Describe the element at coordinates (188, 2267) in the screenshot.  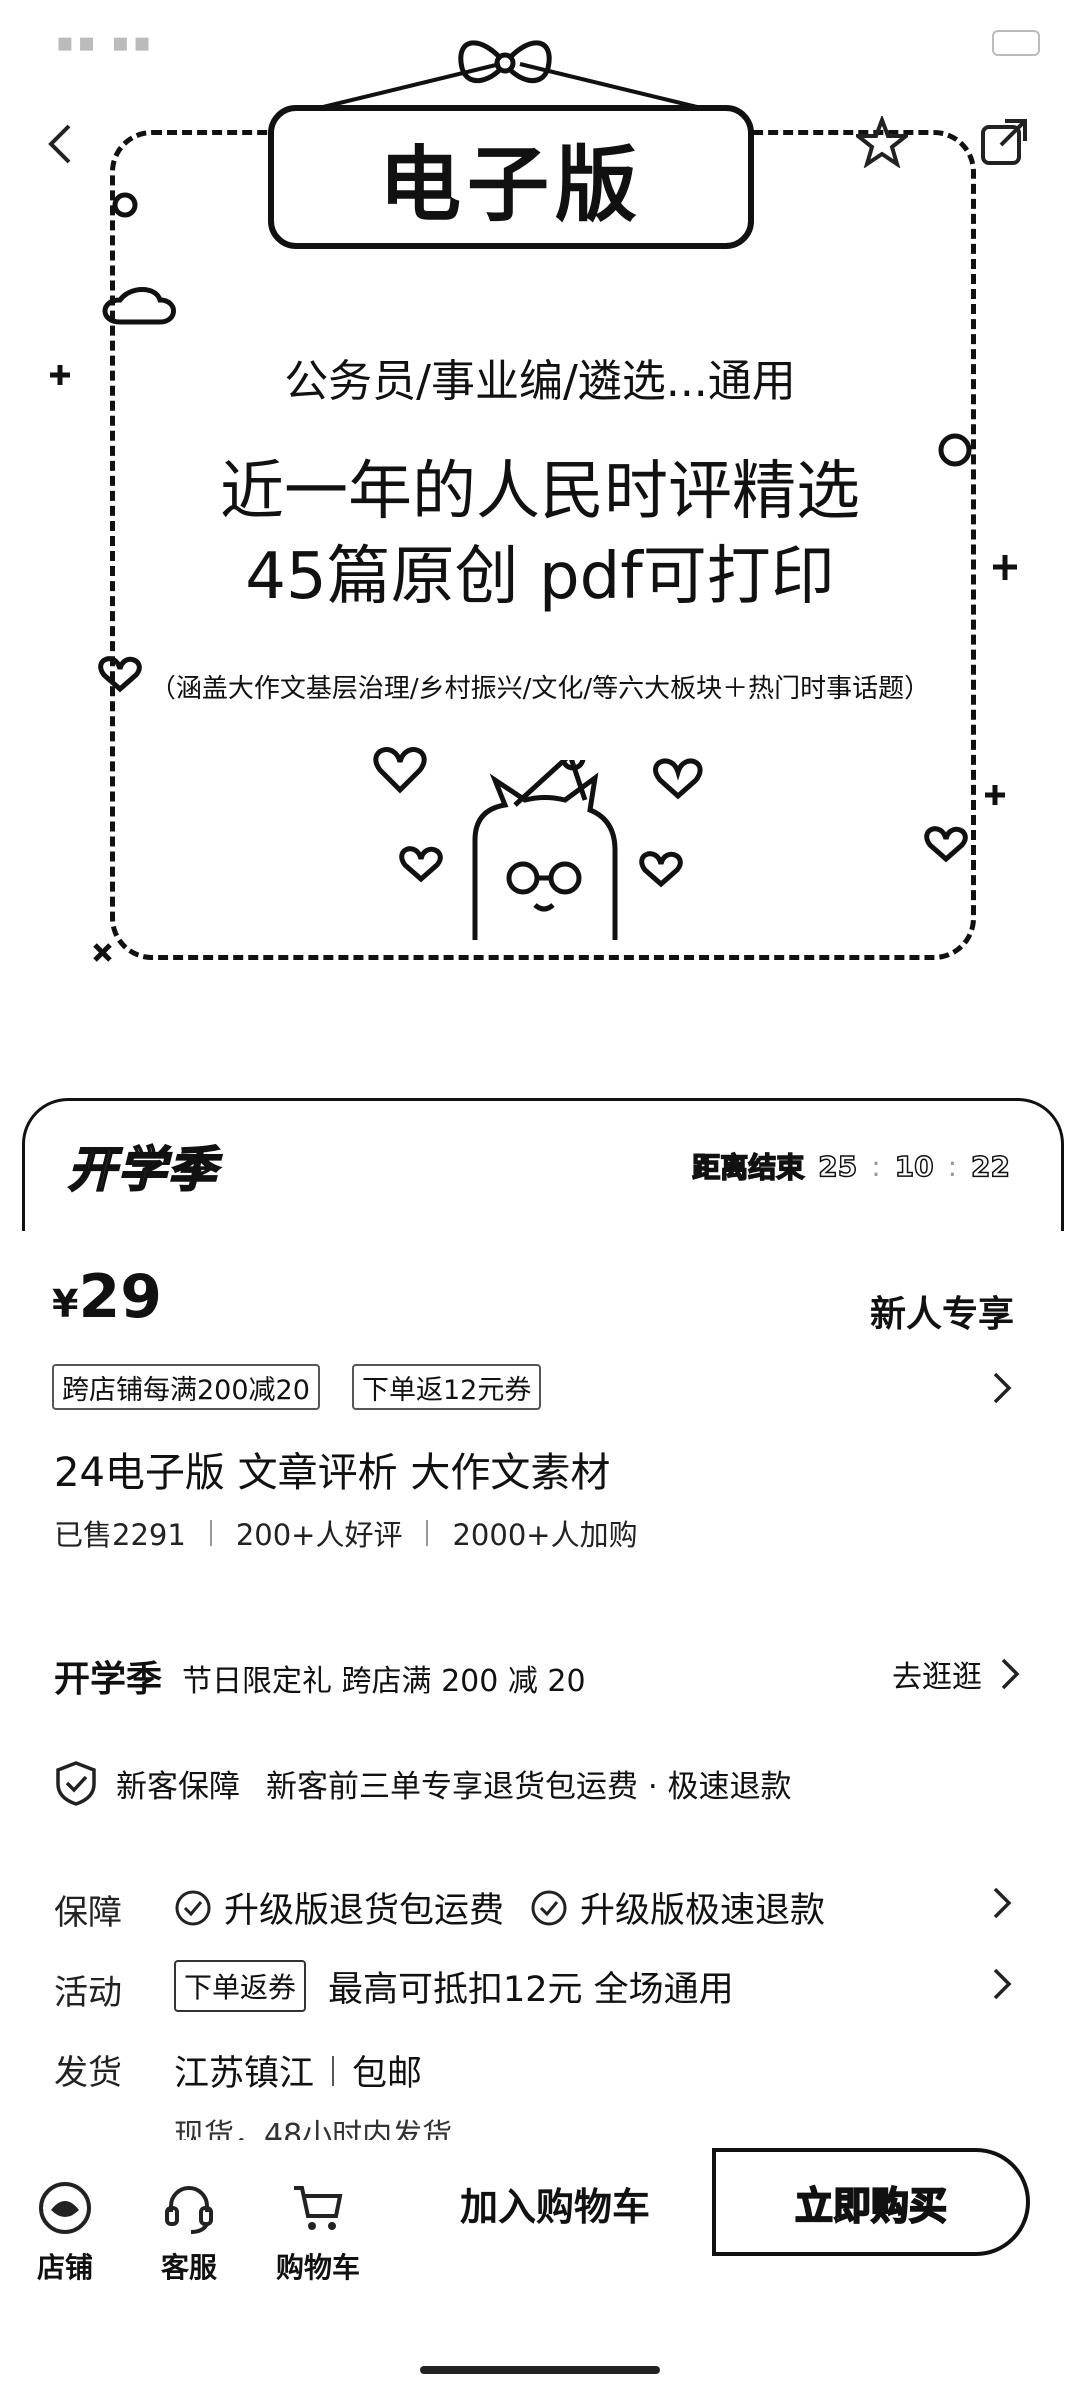
I see `service-label: 客服` at that location.